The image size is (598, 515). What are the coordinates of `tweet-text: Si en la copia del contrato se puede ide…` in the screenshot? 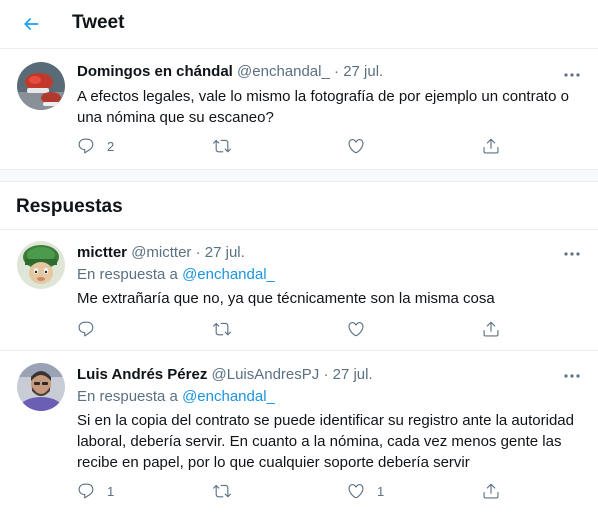 It's located at (329, 441).